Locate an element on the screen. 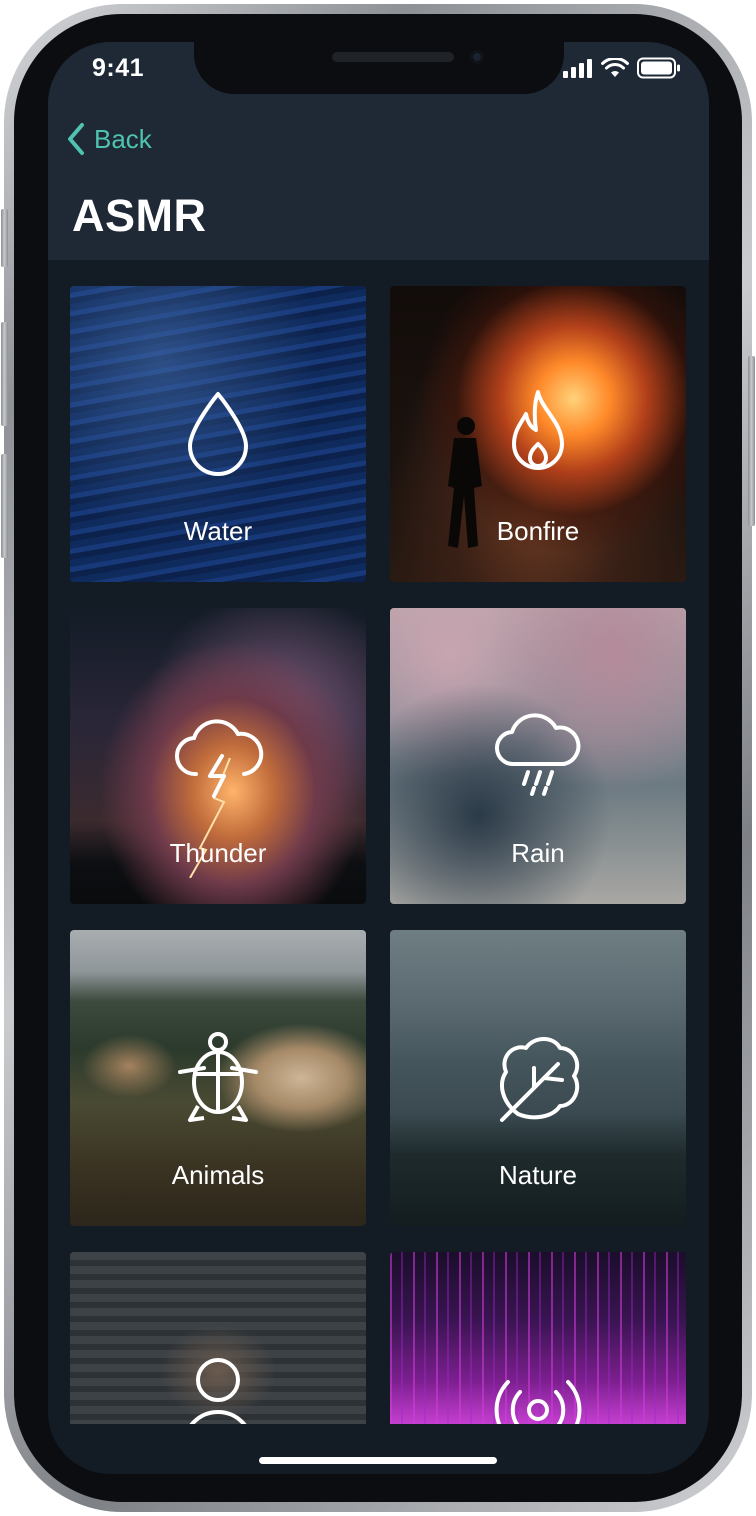 Image resolution: width=756 pixels, height=1516 pixels. status-icons is located at coordinates (622, 68).